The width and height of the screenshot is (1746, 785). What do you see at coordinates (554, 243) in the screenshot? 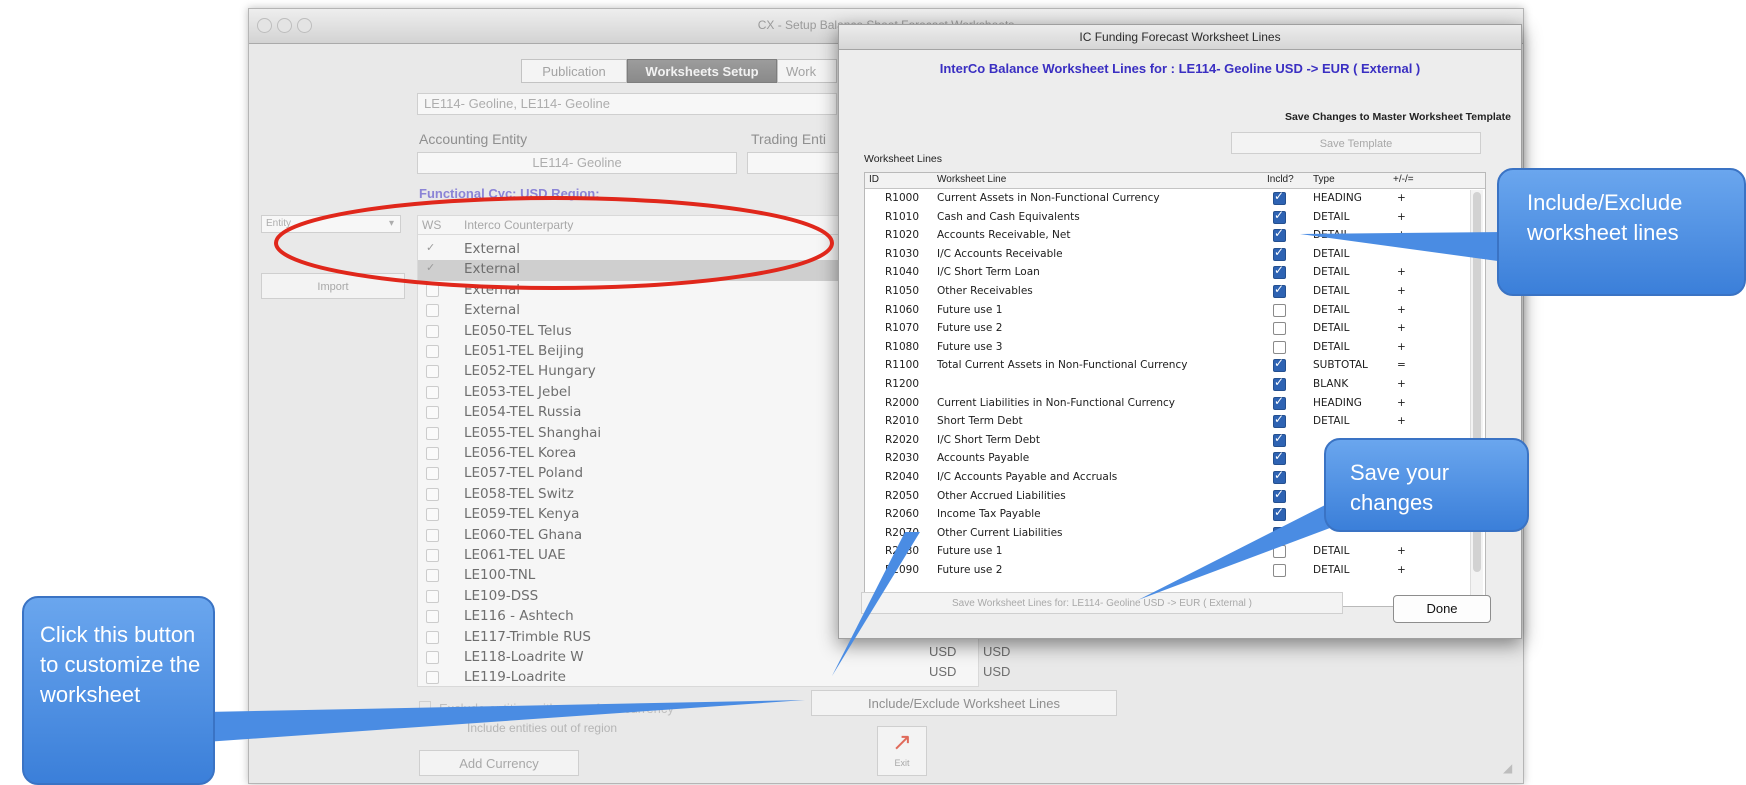
I see `highlight-ellipse` at bounding box center [554, 243].